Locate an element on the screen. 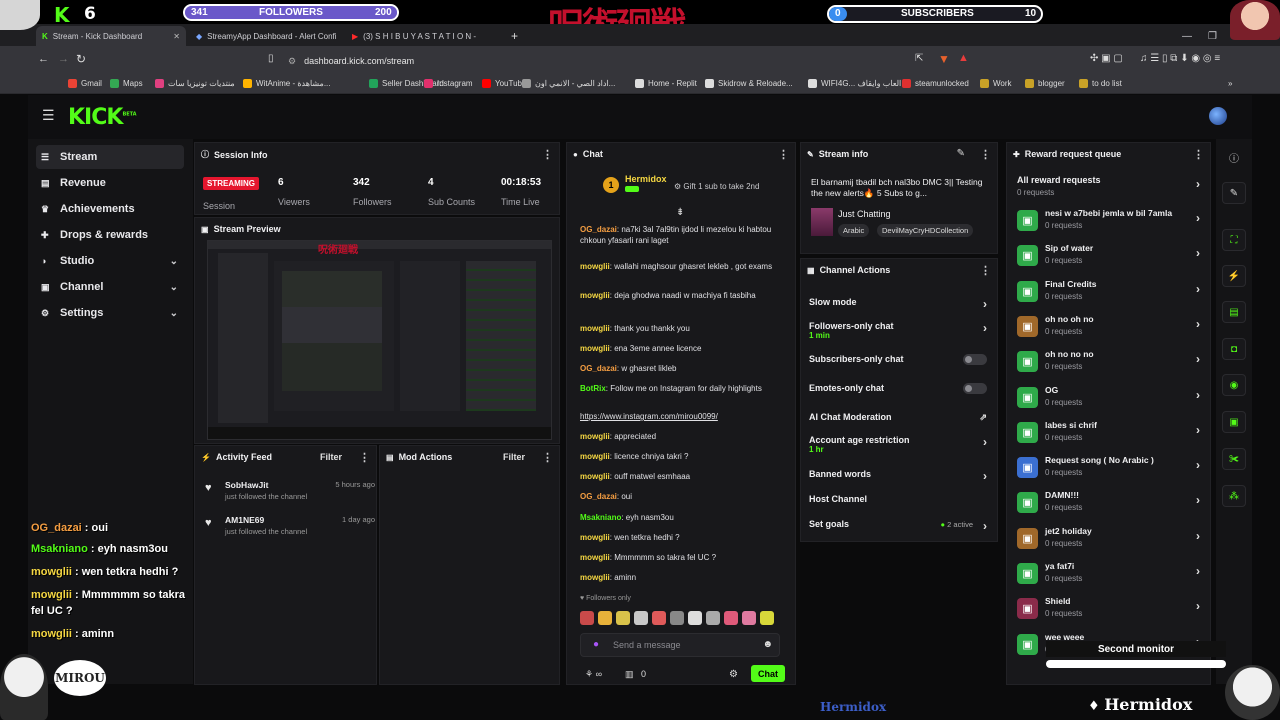 The image size is (1280, 720). reward-item: ▣ oh no no no 0 requests › is located at coordinates (1108, 362).